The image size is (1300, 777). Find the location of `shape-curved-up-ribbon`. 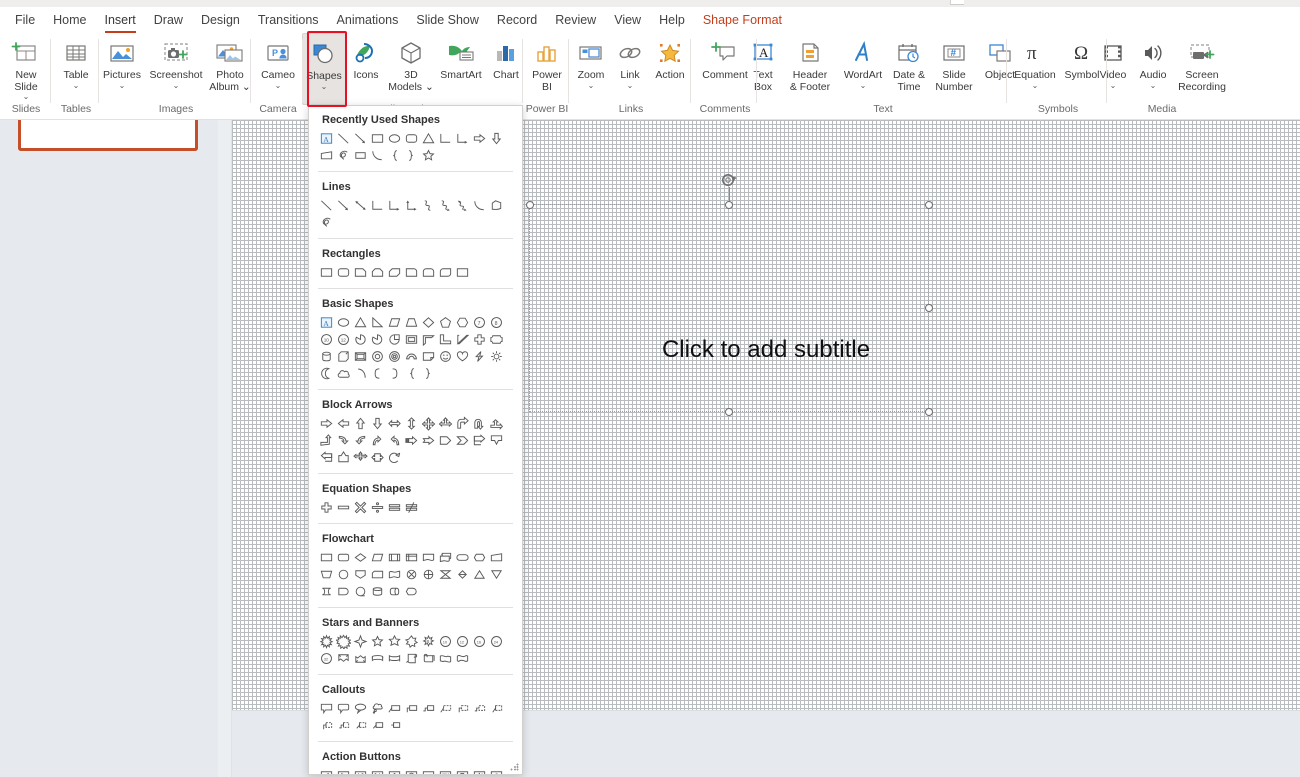

shape-curved-up-ribbon is located at coordinates (377, 658).